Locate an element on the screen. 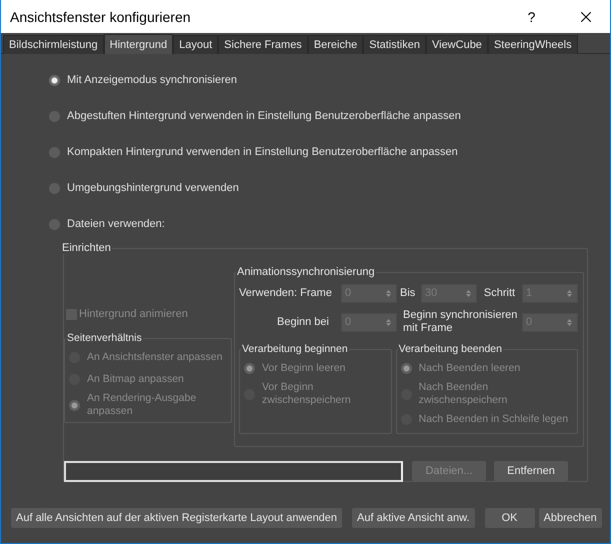 The height and width of the screenshot is (544, 611). tab: Statistiken is located at coordinates (394, 44).